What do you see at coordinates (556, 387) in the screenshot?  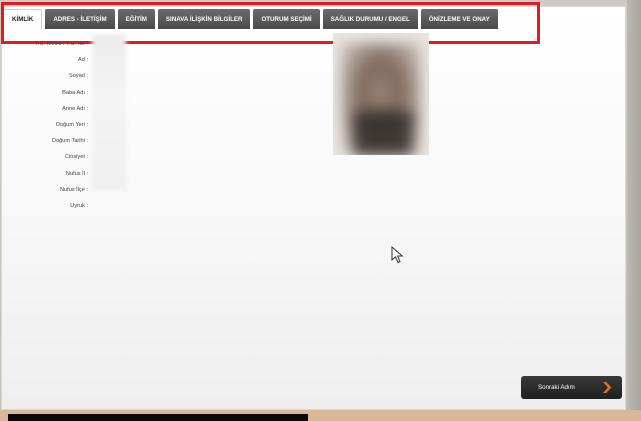 I see `next-step-label: Sonraki Adım` at bounding box center [556, 387].